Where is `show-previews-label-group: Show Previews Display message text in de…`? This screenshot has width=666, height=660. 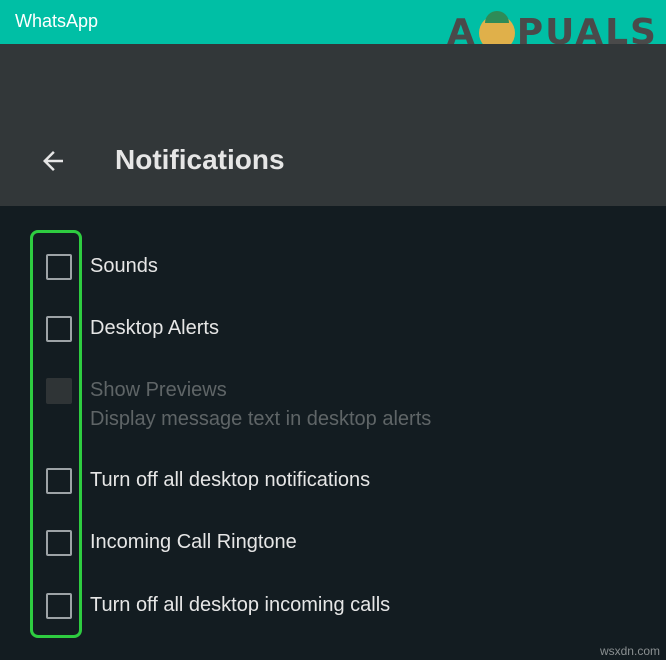
show-previews-label-group: Show Previews Display message text in de… is located at coordinates (260, 405).